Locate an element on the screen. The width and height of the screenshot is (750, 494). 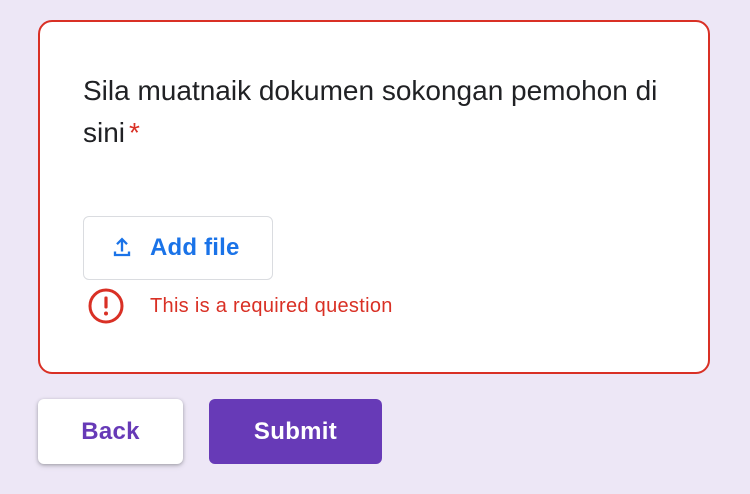
validation-error: This is a required question is located at coordinates (239, 306).